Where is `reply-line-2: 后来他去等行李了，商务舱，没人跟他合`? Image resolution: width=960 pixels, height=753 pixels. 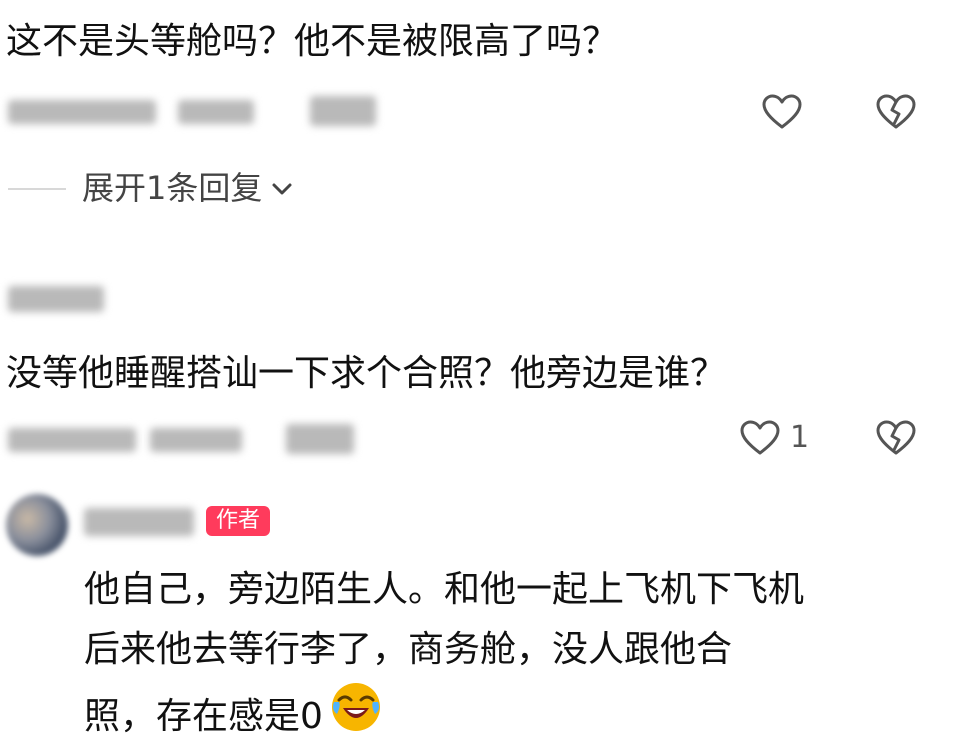 reply-line-2: 后来他去等行李了，商务舱，没人跟他合 is located at coordinates (408, 649).